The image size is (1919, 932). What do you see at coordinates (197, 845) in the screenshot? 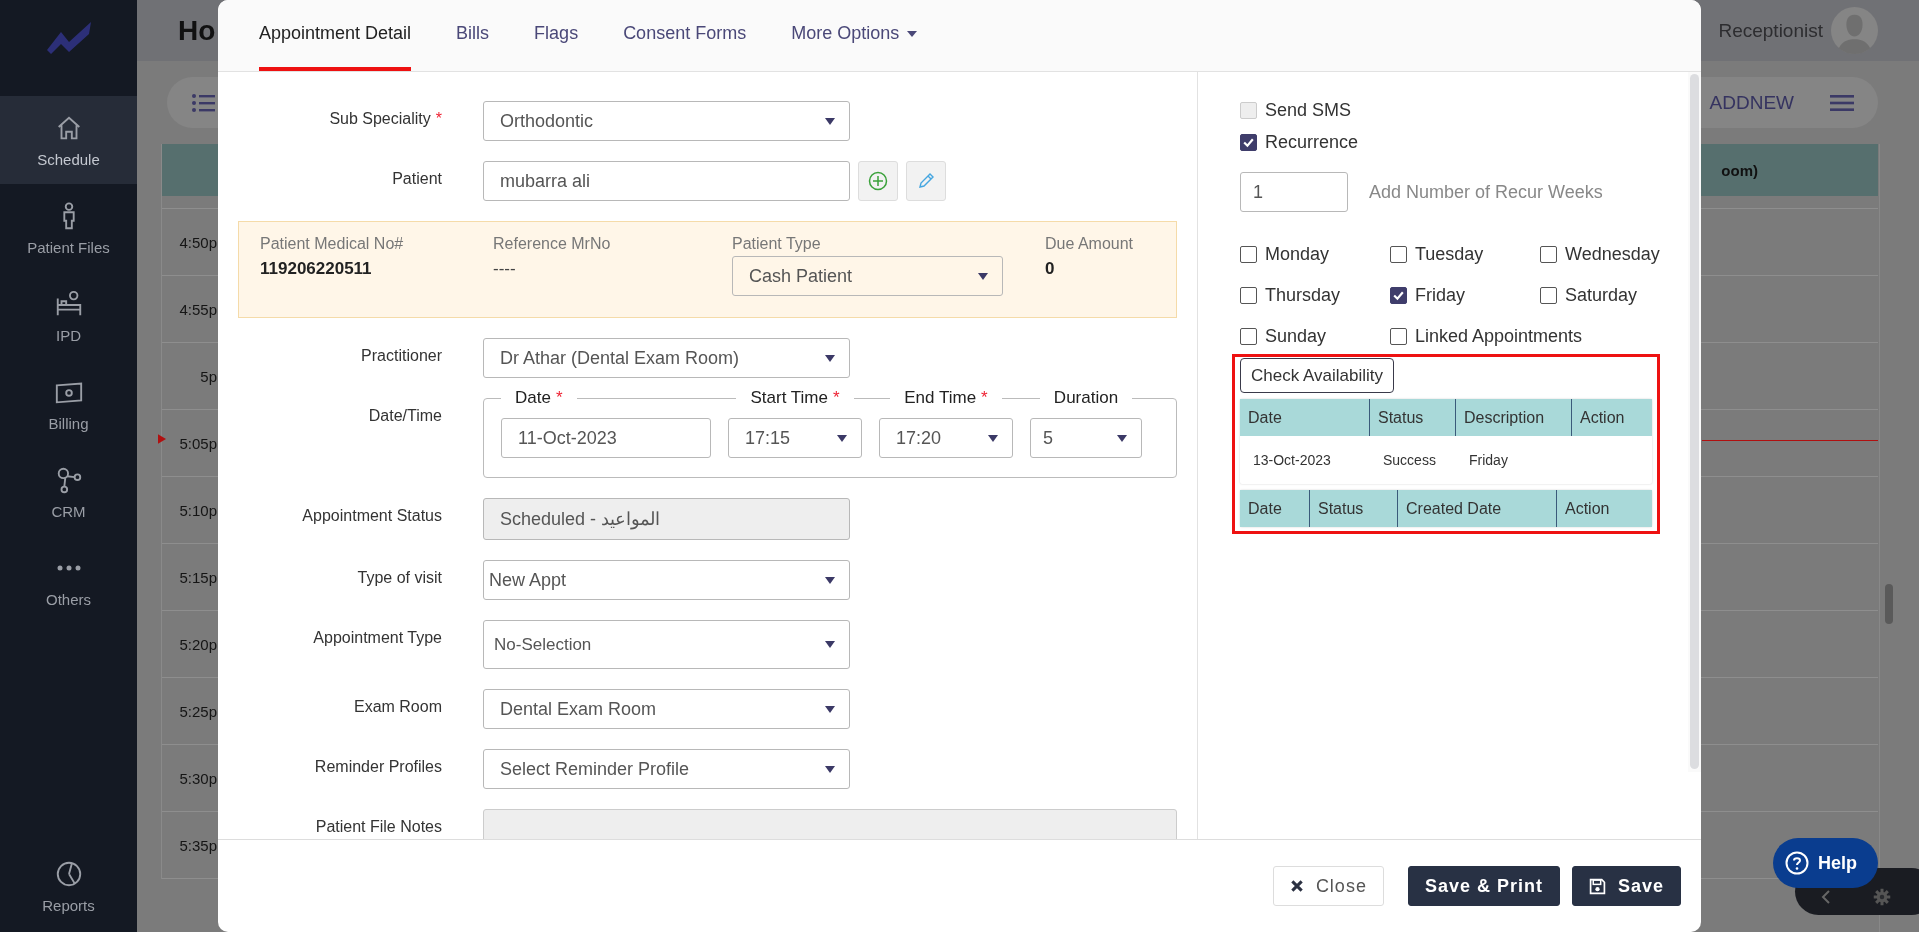
I see `time-label: 5:35p` at bounding box center [197, 845].